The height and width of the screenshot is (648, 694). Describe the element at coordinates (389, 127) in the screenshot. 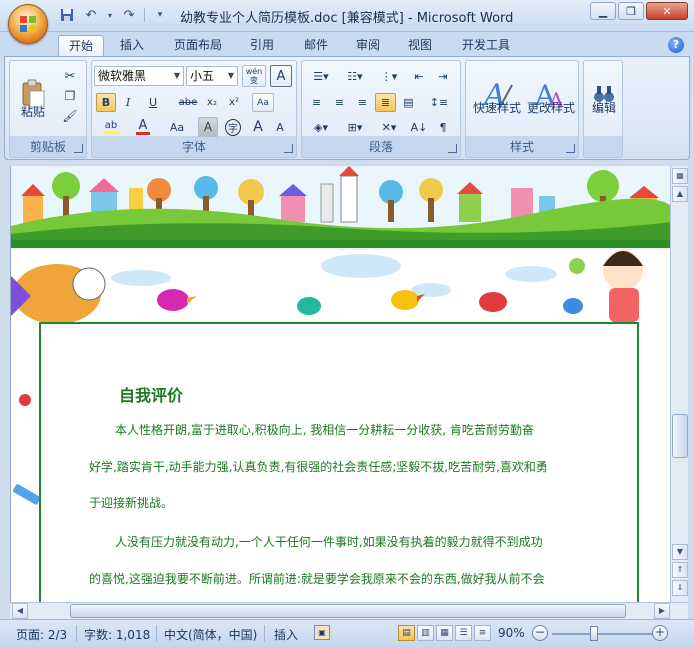

I see `asian-layout-icon: ✕▾` at that location.